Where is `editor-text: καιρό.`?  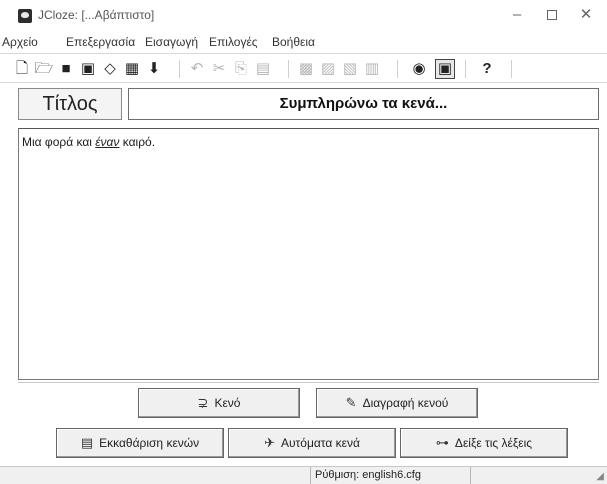
editor-text: καιρό. is located at coordinates (137, 142).